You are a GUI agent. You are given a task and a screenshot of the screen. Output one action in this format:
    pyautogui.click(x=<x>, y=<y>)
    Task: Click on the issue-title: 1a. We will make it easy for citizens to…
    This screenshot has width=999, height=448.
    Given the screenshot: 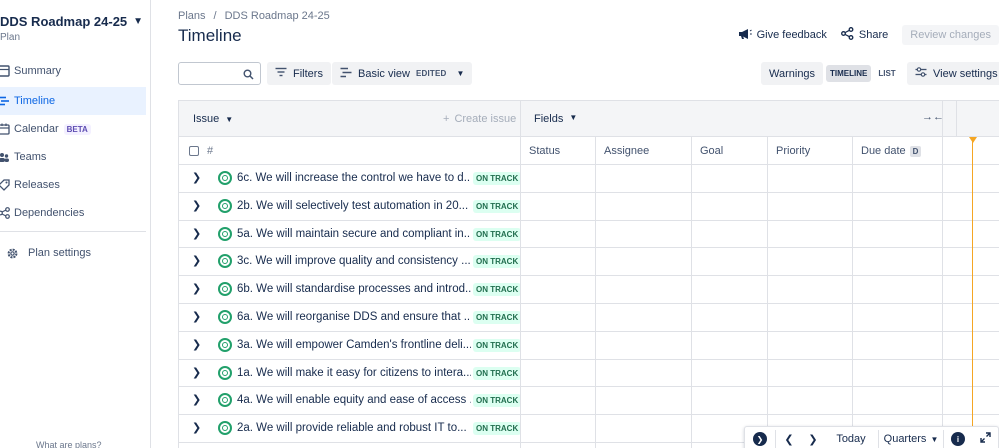 What is the action you would take?
    pyautogui.click(x=354, y=373)
    